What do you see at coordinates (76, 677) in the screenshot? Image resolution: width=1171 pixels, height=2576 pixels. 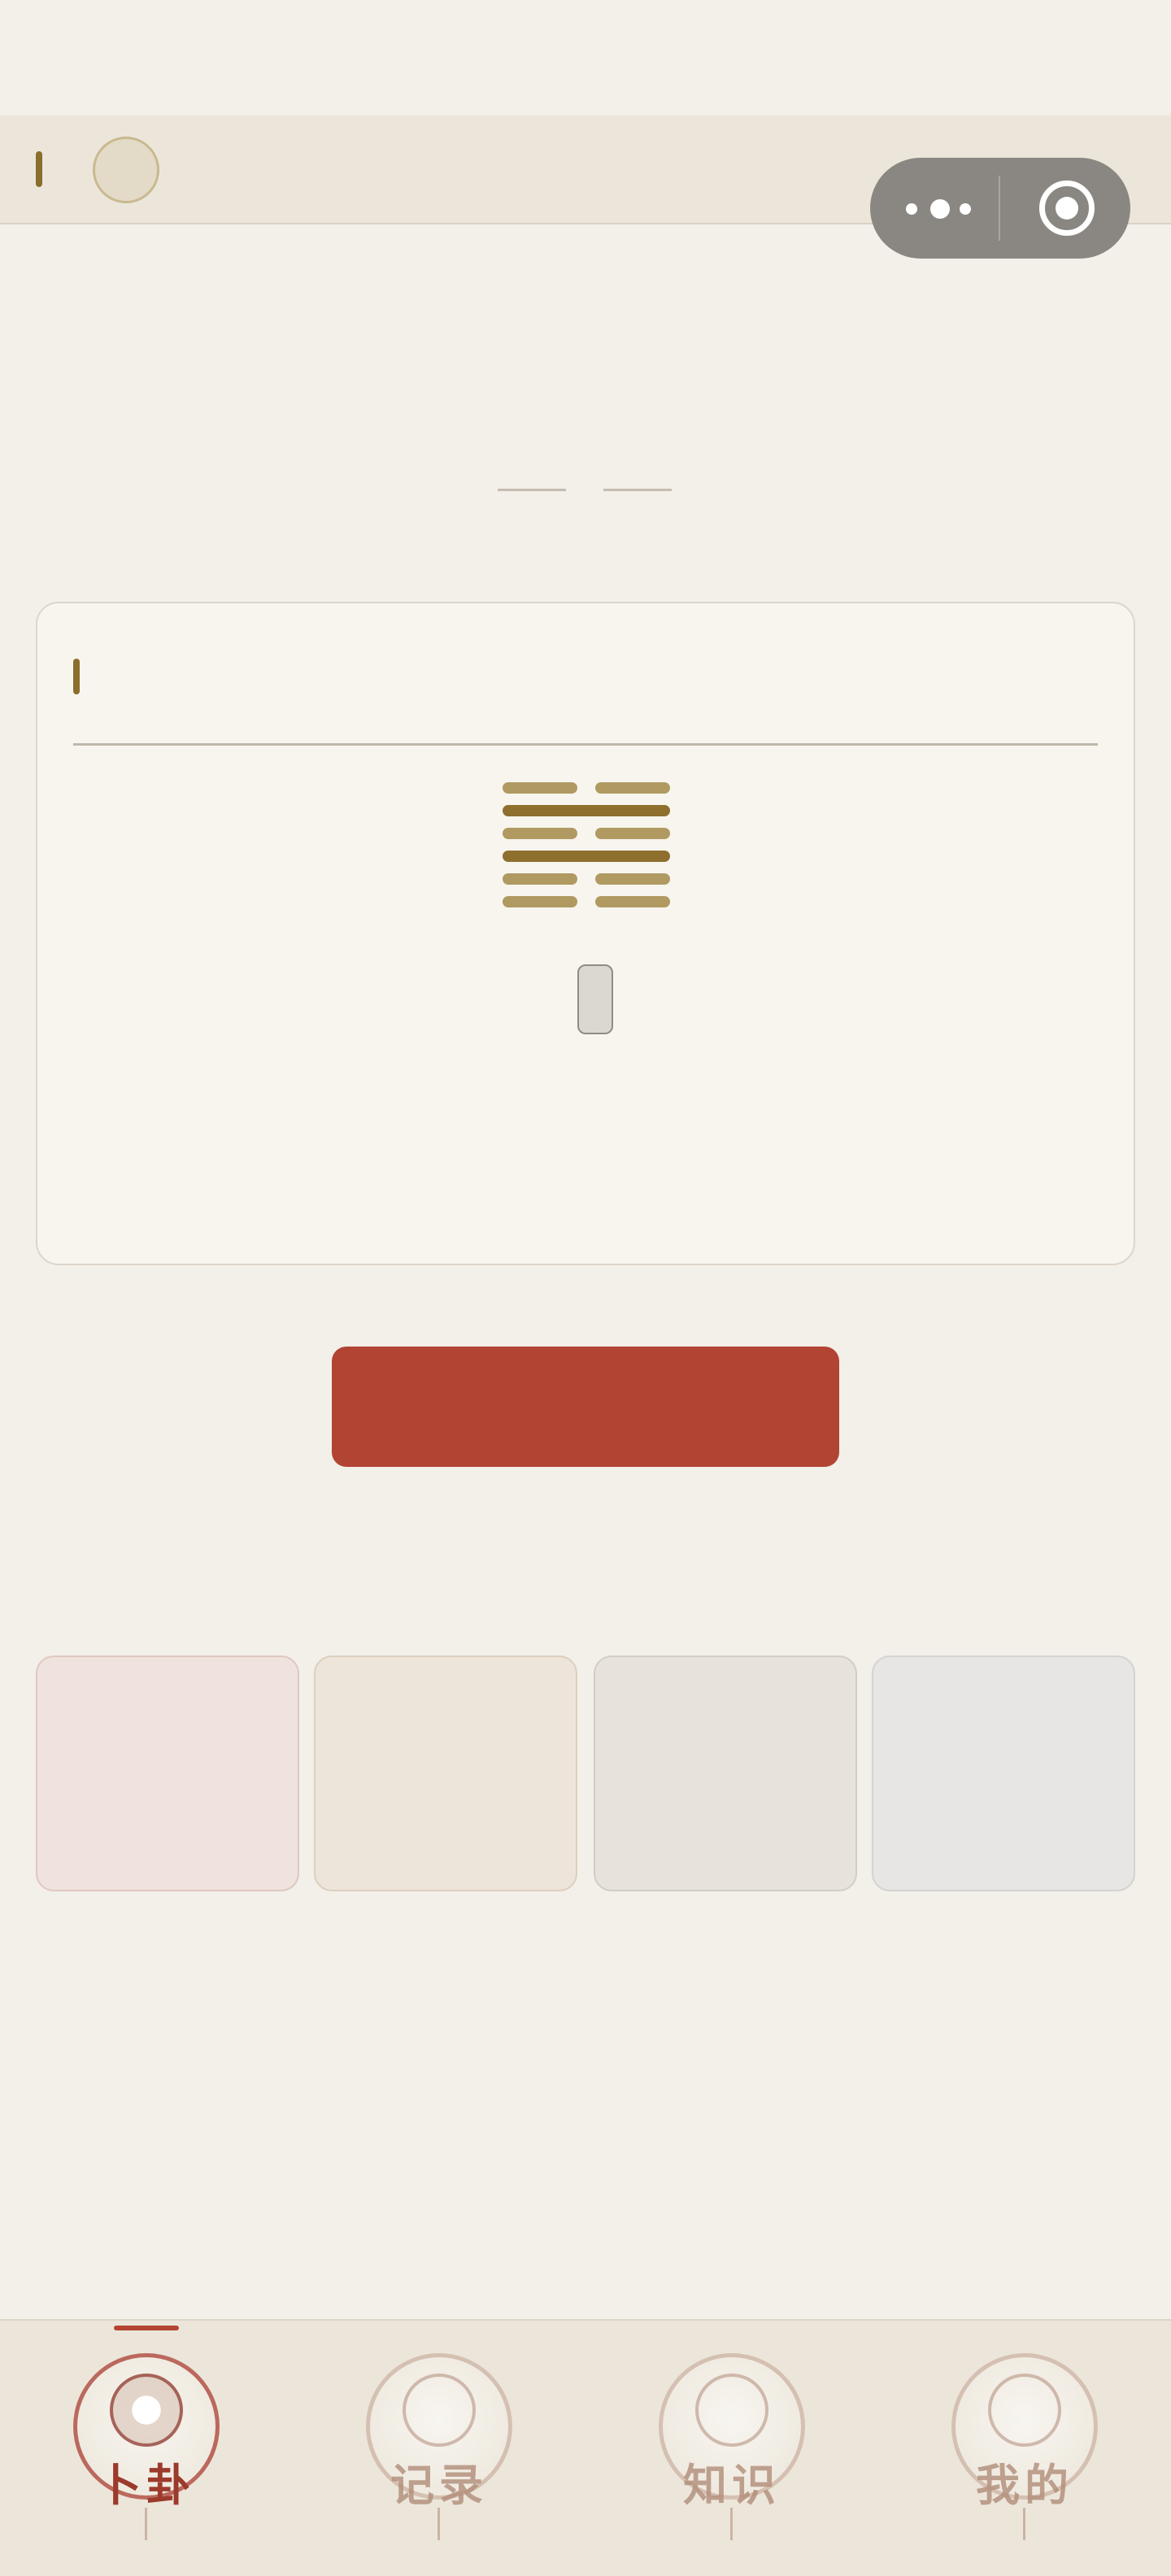 I see `card-accent-bar` at bounding box center [76, 677].